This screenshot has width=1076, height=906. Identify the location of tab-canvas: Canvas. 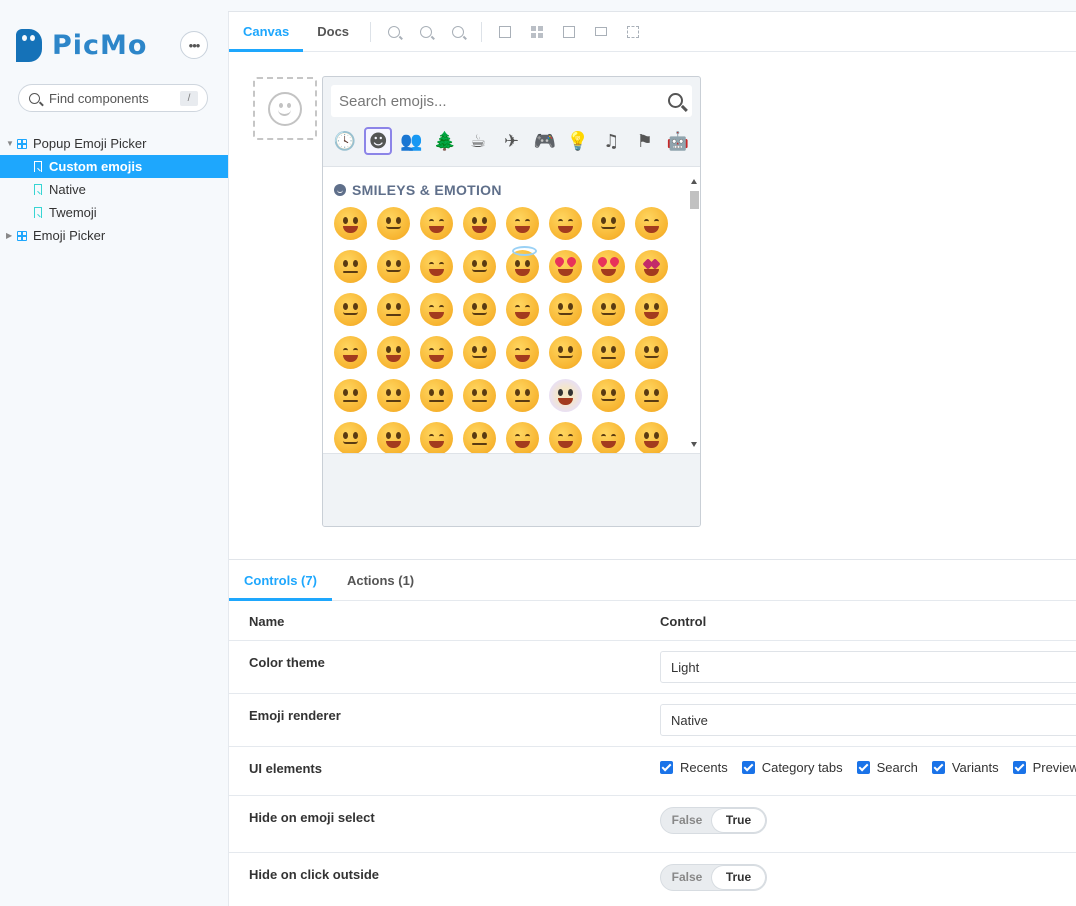
(266, 32).